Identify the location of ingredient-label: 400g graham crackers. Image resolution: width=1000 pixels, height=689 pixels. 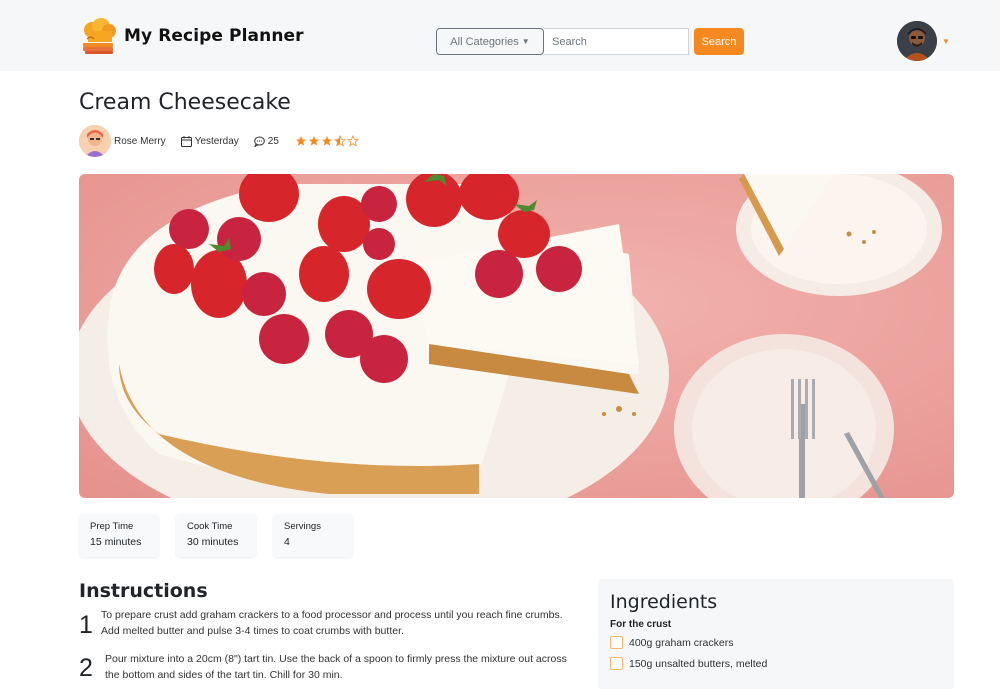
(681, 642).